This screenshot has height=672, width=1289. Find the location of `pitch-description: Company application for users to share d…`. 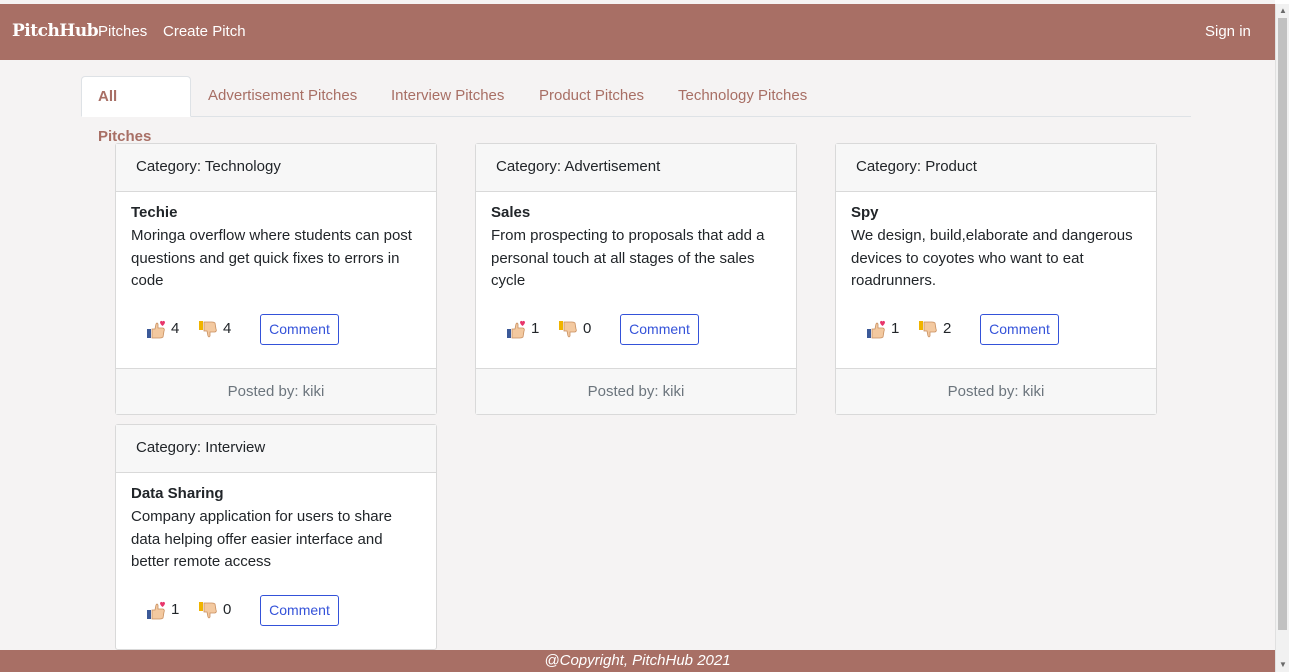

pitch-description: Company application for users to share d… is located at coordinates (261, 539).